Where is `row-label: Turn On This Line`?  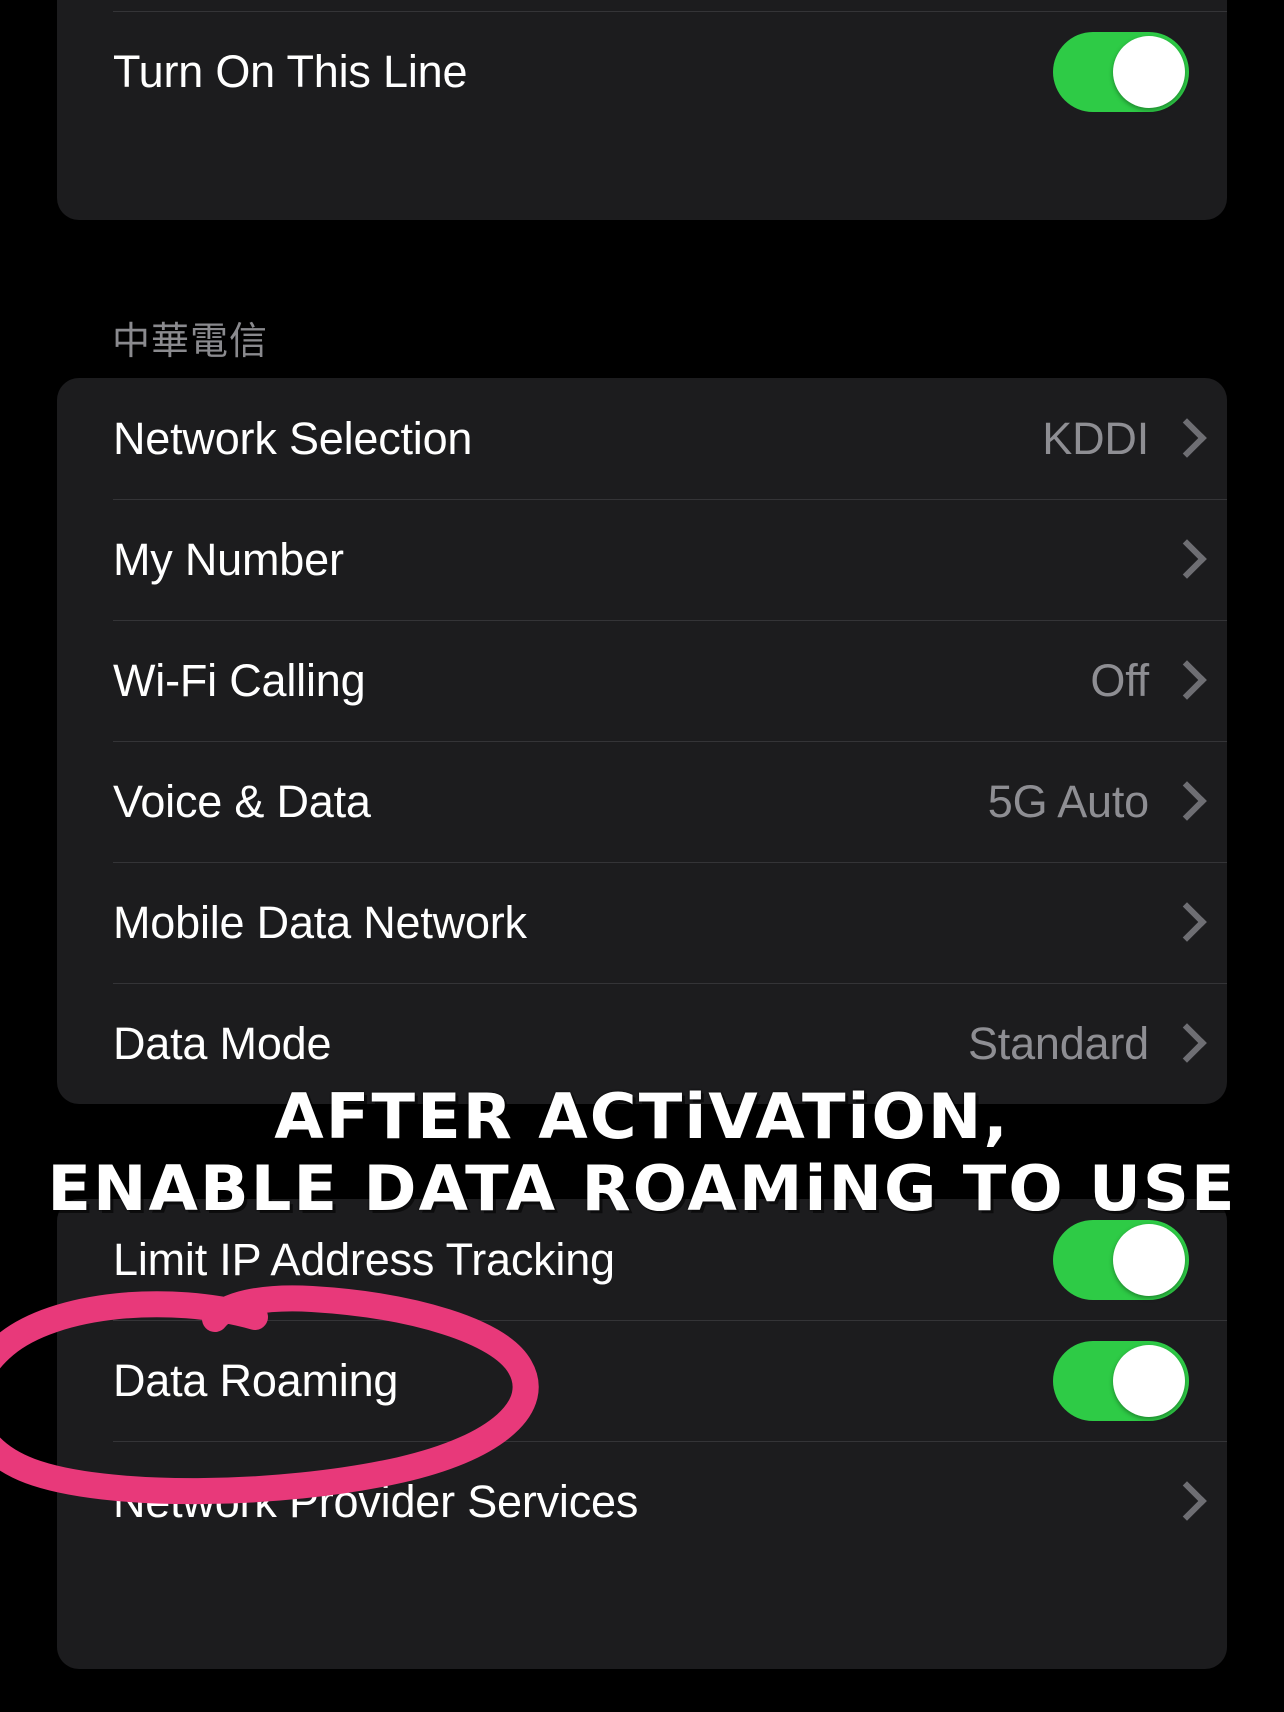 row-label: Turn On This Line is located at coordinates (290, 71).